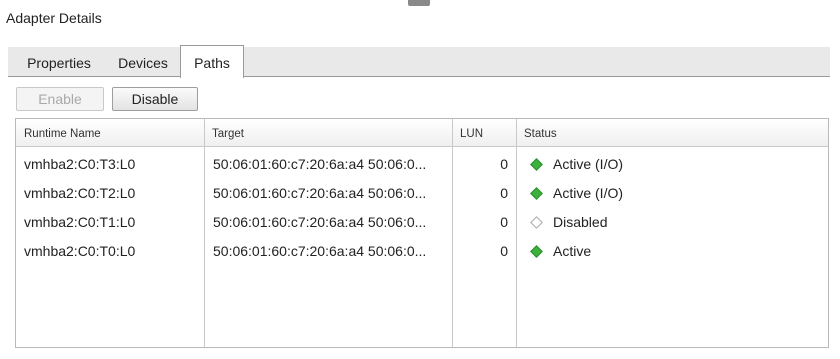  What do you see at coordinates (80, 251) in the screenshot?
I see `runtime-name-cell: vmhba2:C0:T0:L0` at bounding box center [80, 251].